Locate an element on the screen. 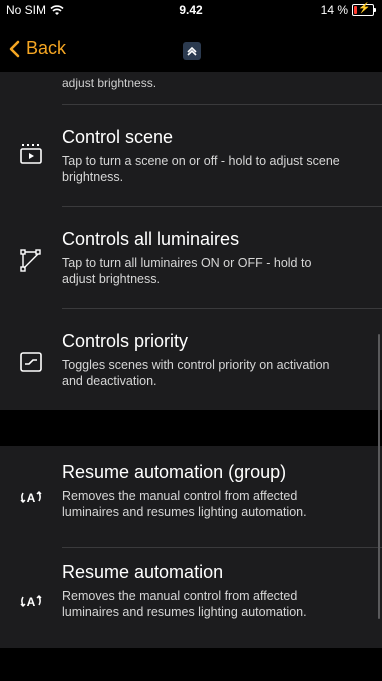 The image size is (382, 681). back-button: Back is located at coordinates (37, 48).